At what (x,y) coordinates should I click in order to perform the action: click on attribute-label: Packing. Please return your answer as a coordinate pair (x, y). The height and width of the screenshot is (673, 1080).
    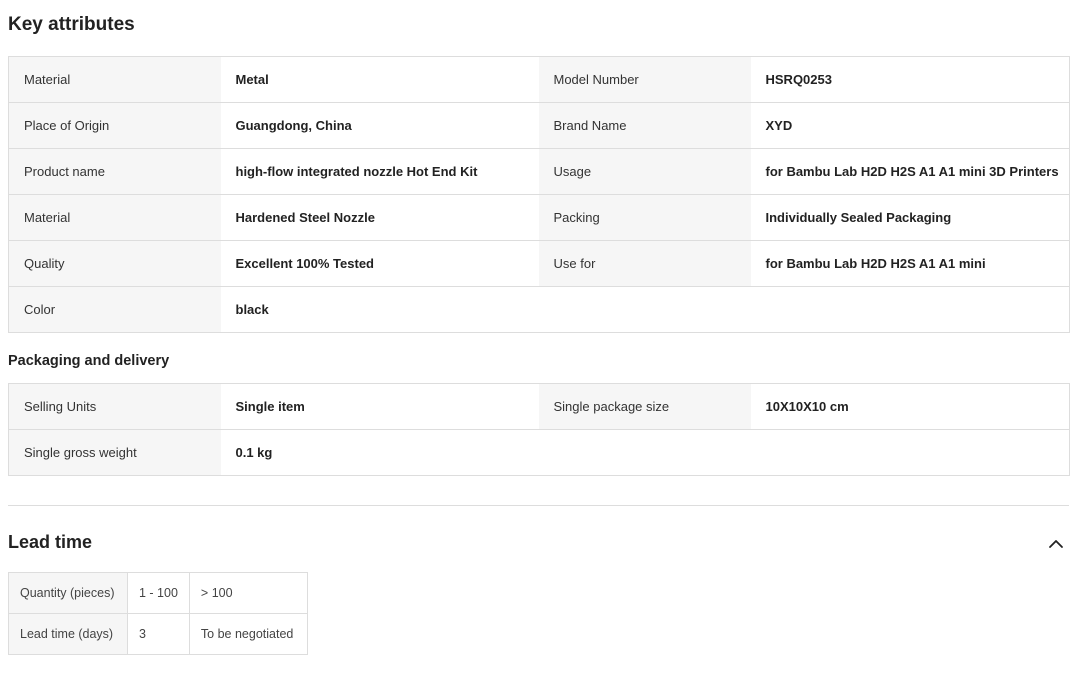
    Looking at the image, I should click on (644, 217).